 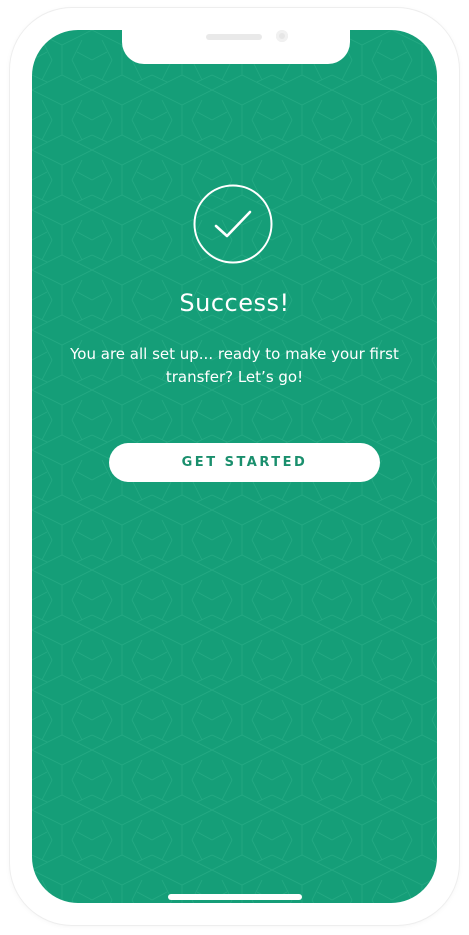 I want to click on check-circle-icon, so click(x=233, y=224).